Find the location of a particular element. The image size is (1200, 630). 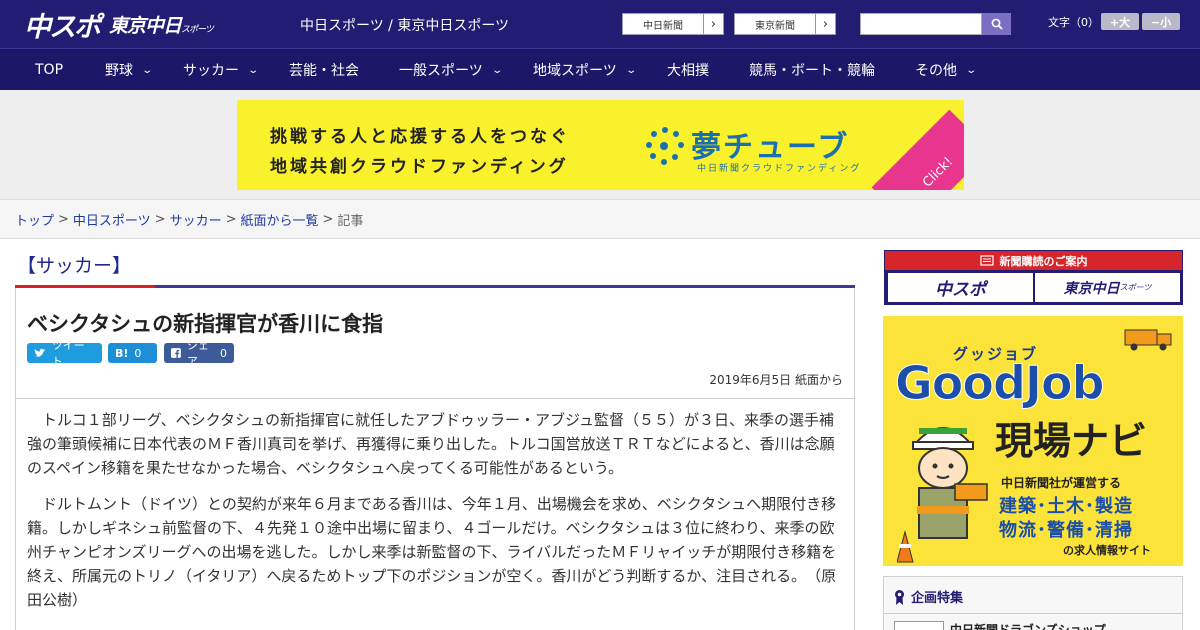

section-title: 【サッカー】 is located at coordinates (74, 266).